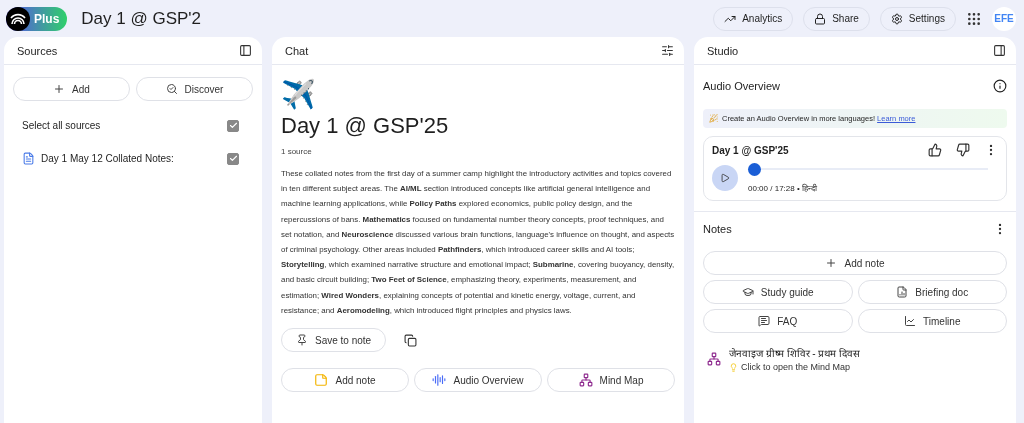 The width and height of the screenshot is (1024, 423). I want to click on line-chart-icon, so click(910, 321).